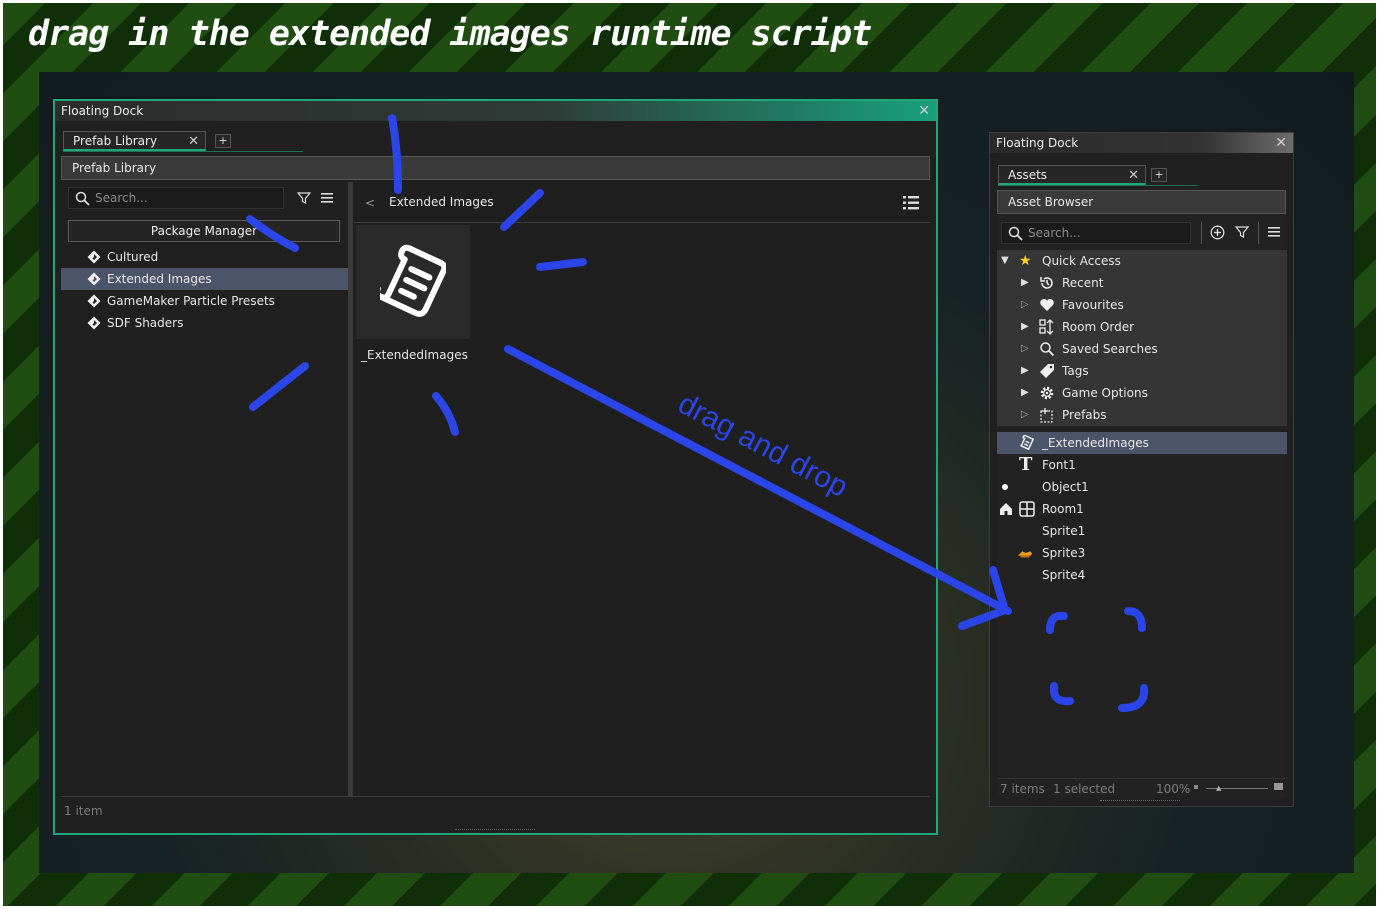 This screenshot has height=909, width=1379. What do you see at coordinates (1005, 487) in the screenshot?
I see `active-dot-icon` at bounding box center [1005, 487].